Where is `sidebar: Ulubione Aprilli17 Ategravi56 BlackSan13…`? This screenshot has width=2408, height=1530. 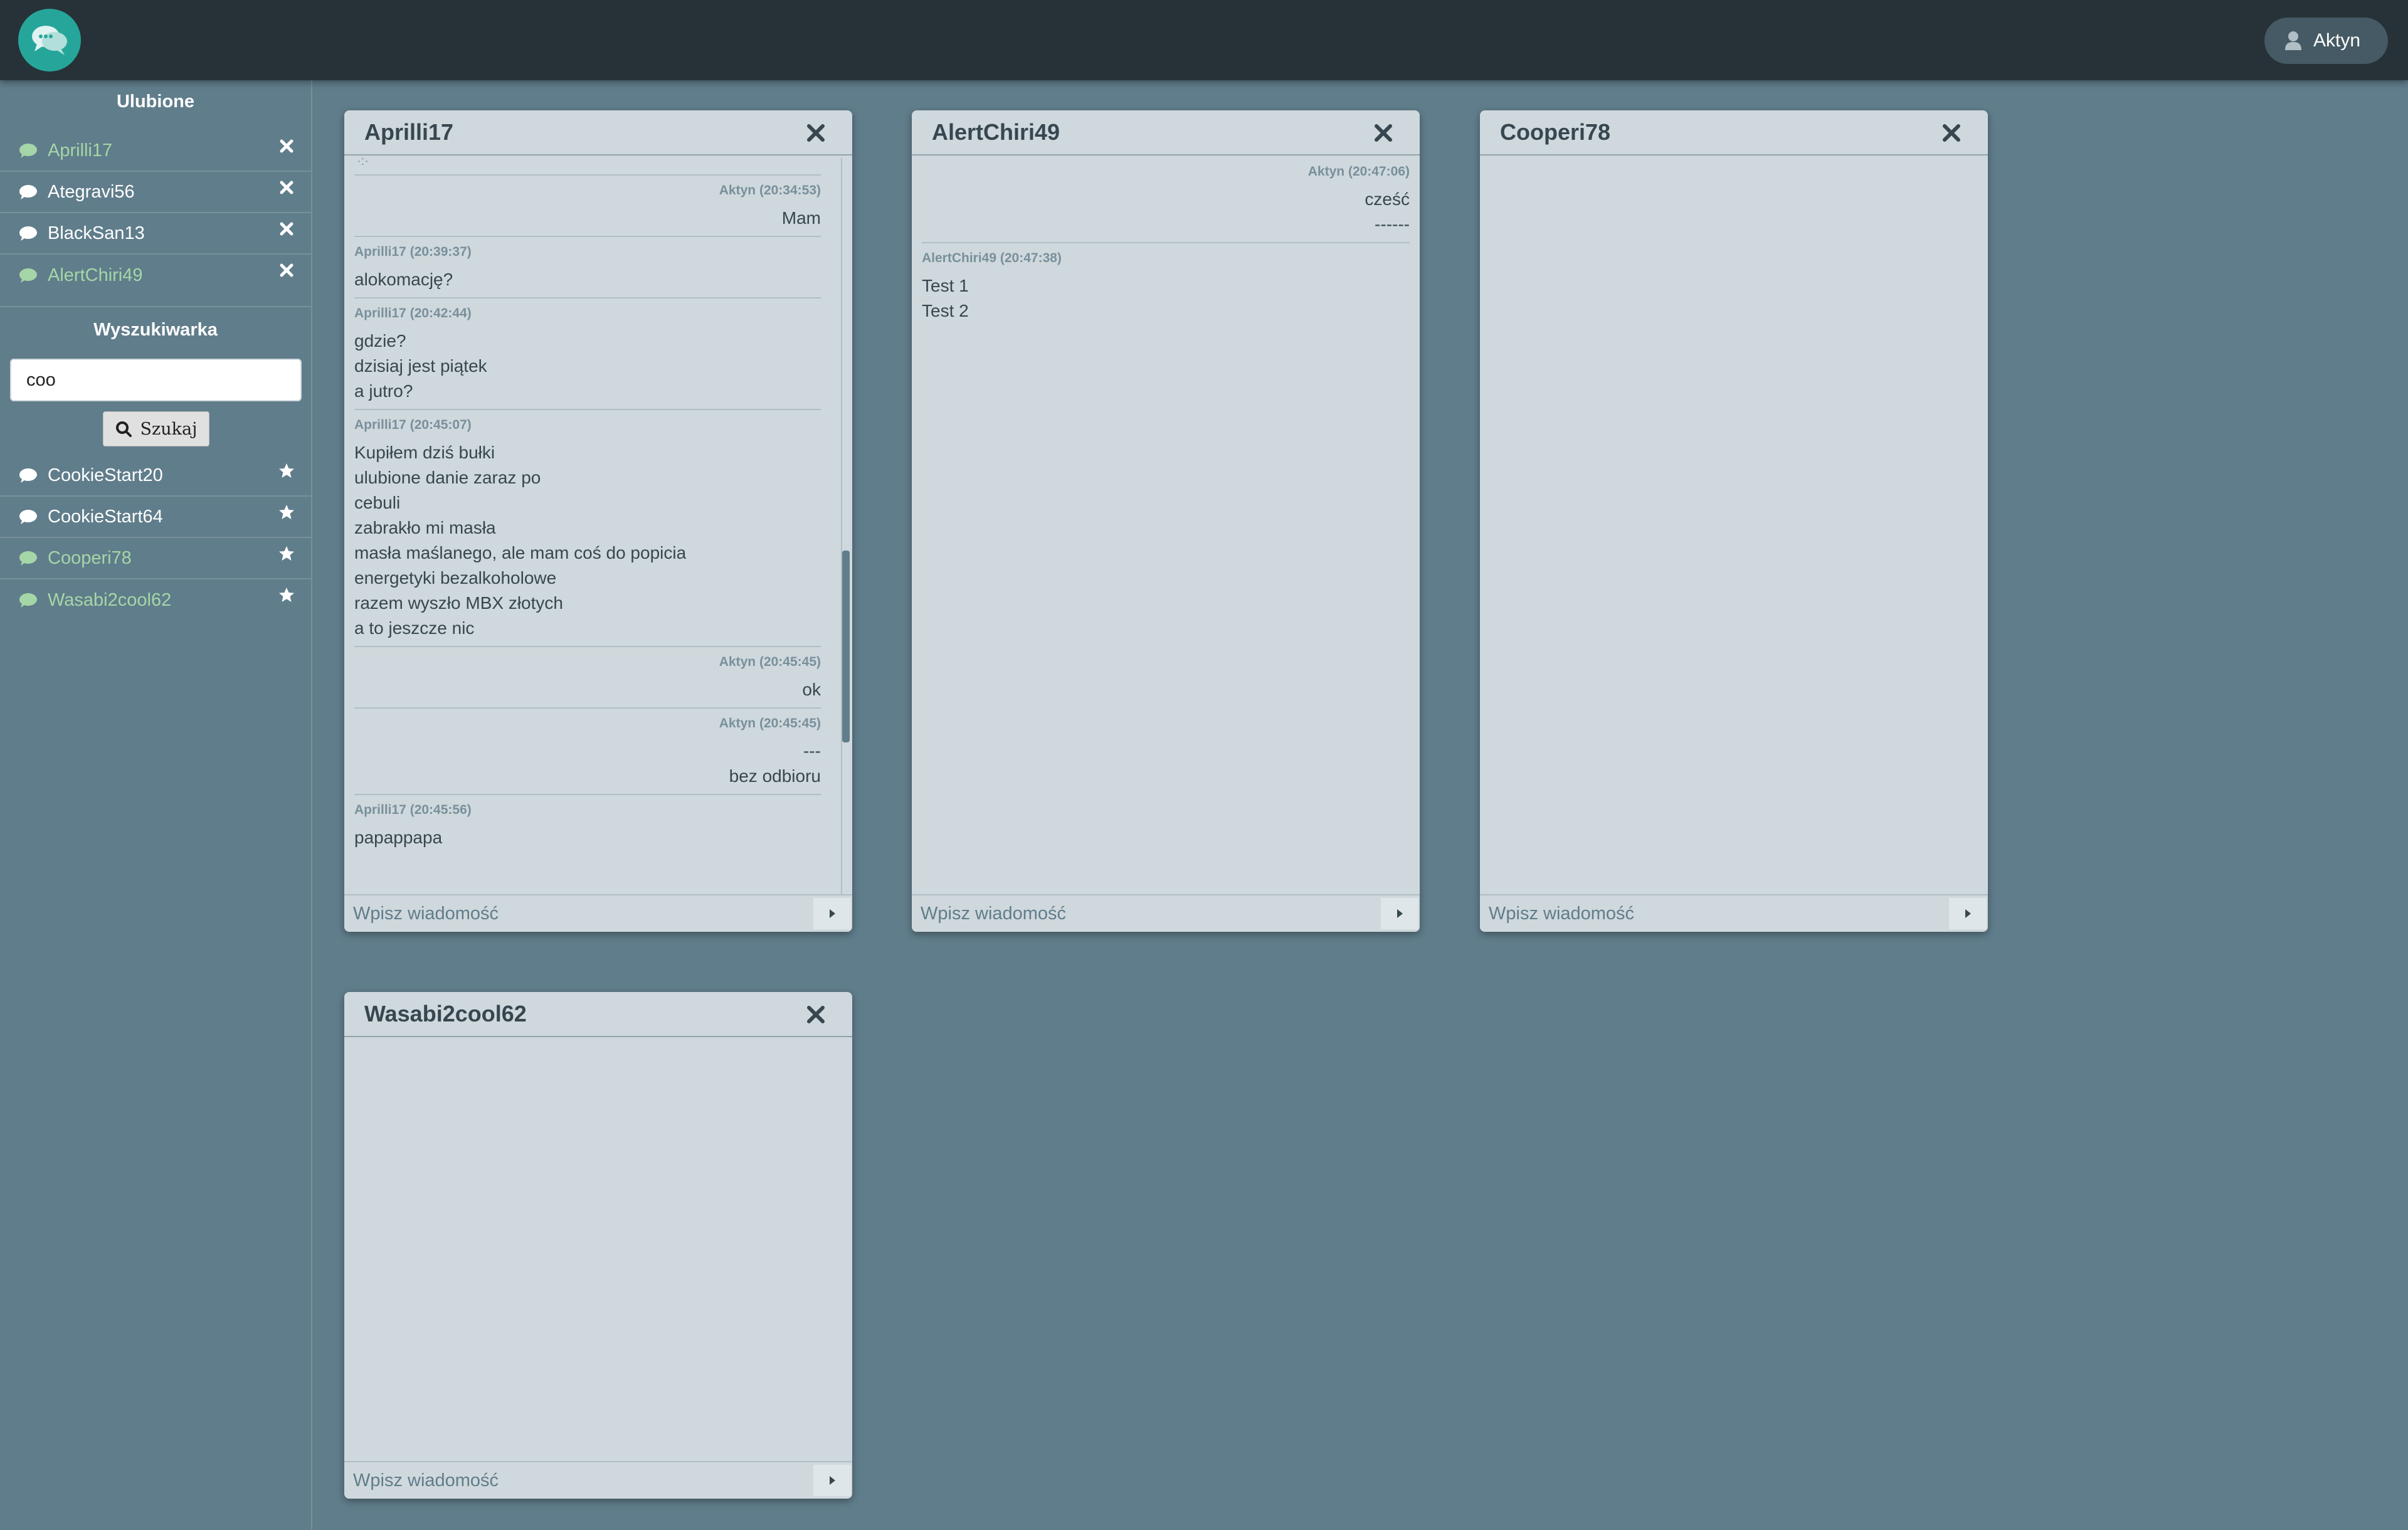
sidebar: Ulubione Aprilli17 Ategravi56 BlackSan13… is located at coordinates (156, 805).